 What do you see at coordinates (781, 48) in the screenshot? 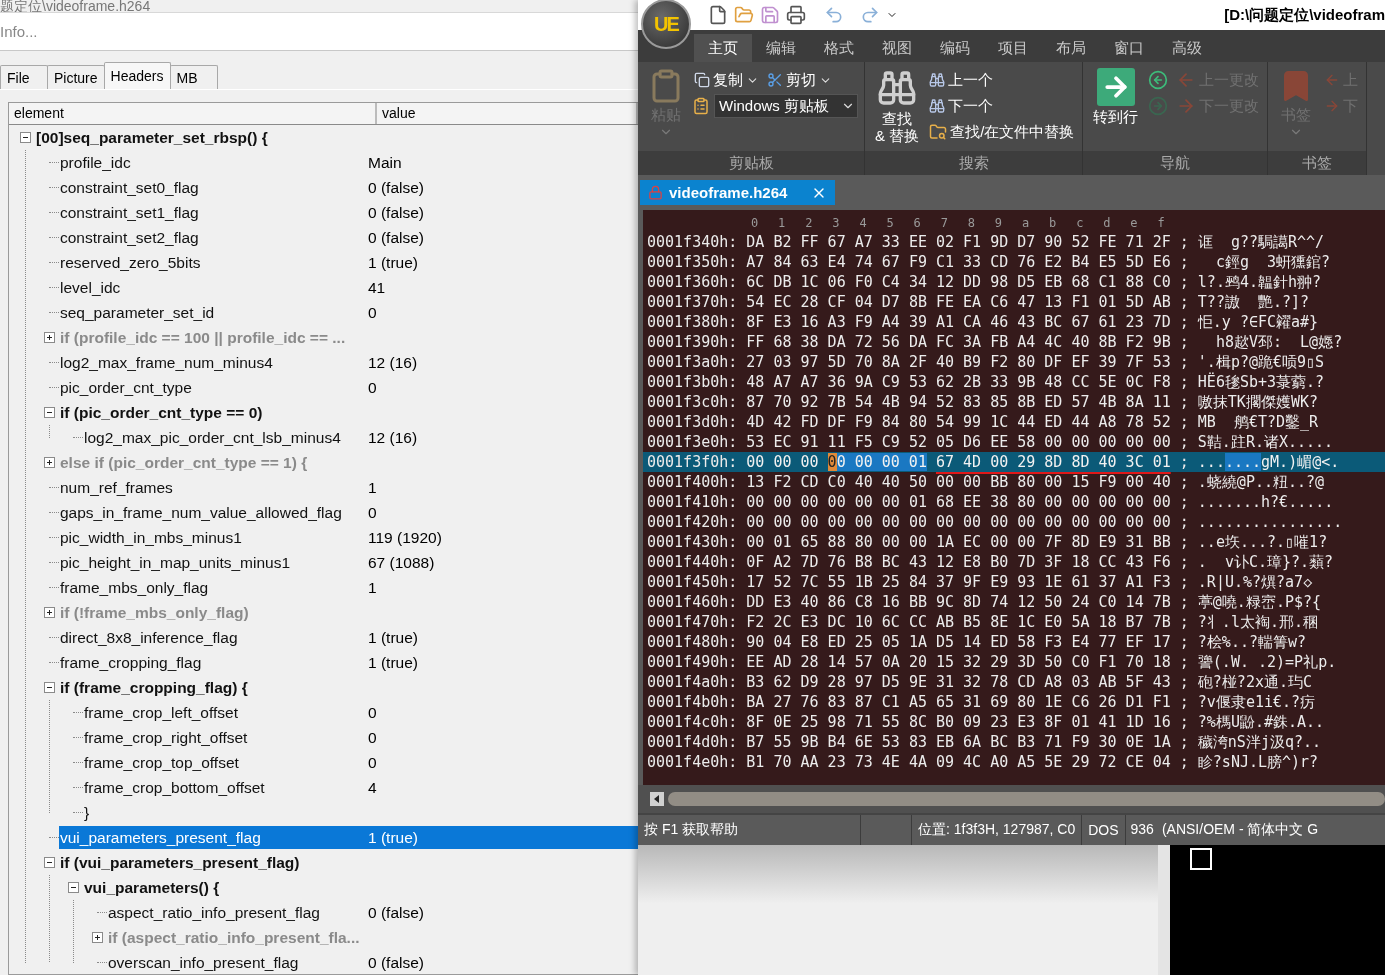
I see `ribbon-tab: 编辑` at bounding box center [781, 48].